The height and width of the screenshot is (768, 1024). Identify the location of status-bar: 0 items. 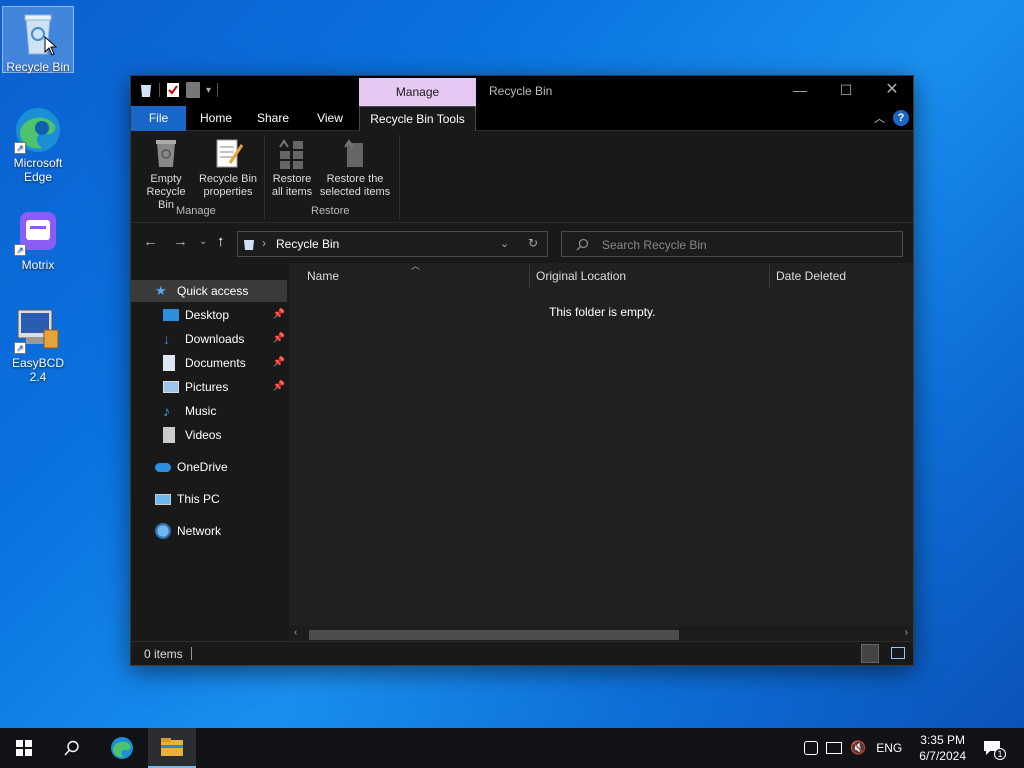
(522, 653).